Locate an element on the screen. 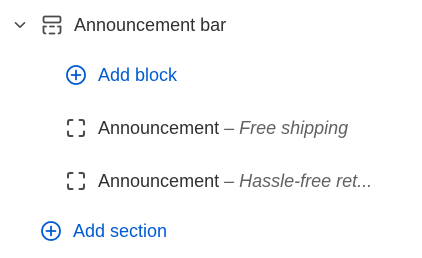 The width and height of the screenshot is (422, 258). block-row-announcement-1: Announcement – Free shipping is located at coordinates (229, 128).